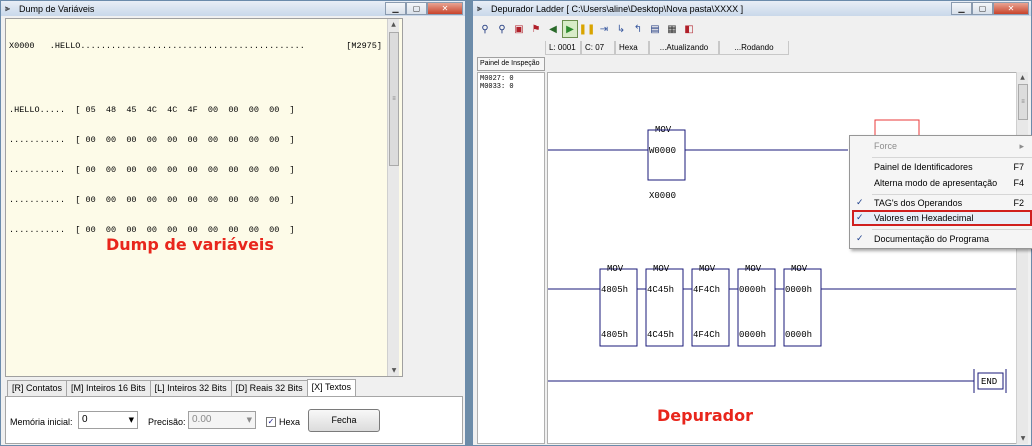 The image size is (1032, 446). Describe the element at coordinates (638, 29) in the screenshot. I see `step-out-icon: ↰` at that location.